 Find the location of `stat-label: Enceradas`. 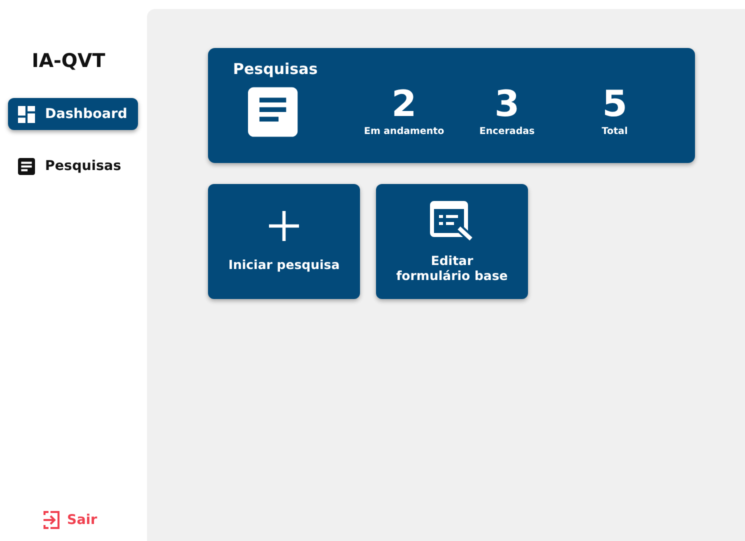

stat-label: Enceradas is located at coordinates (507, 131).